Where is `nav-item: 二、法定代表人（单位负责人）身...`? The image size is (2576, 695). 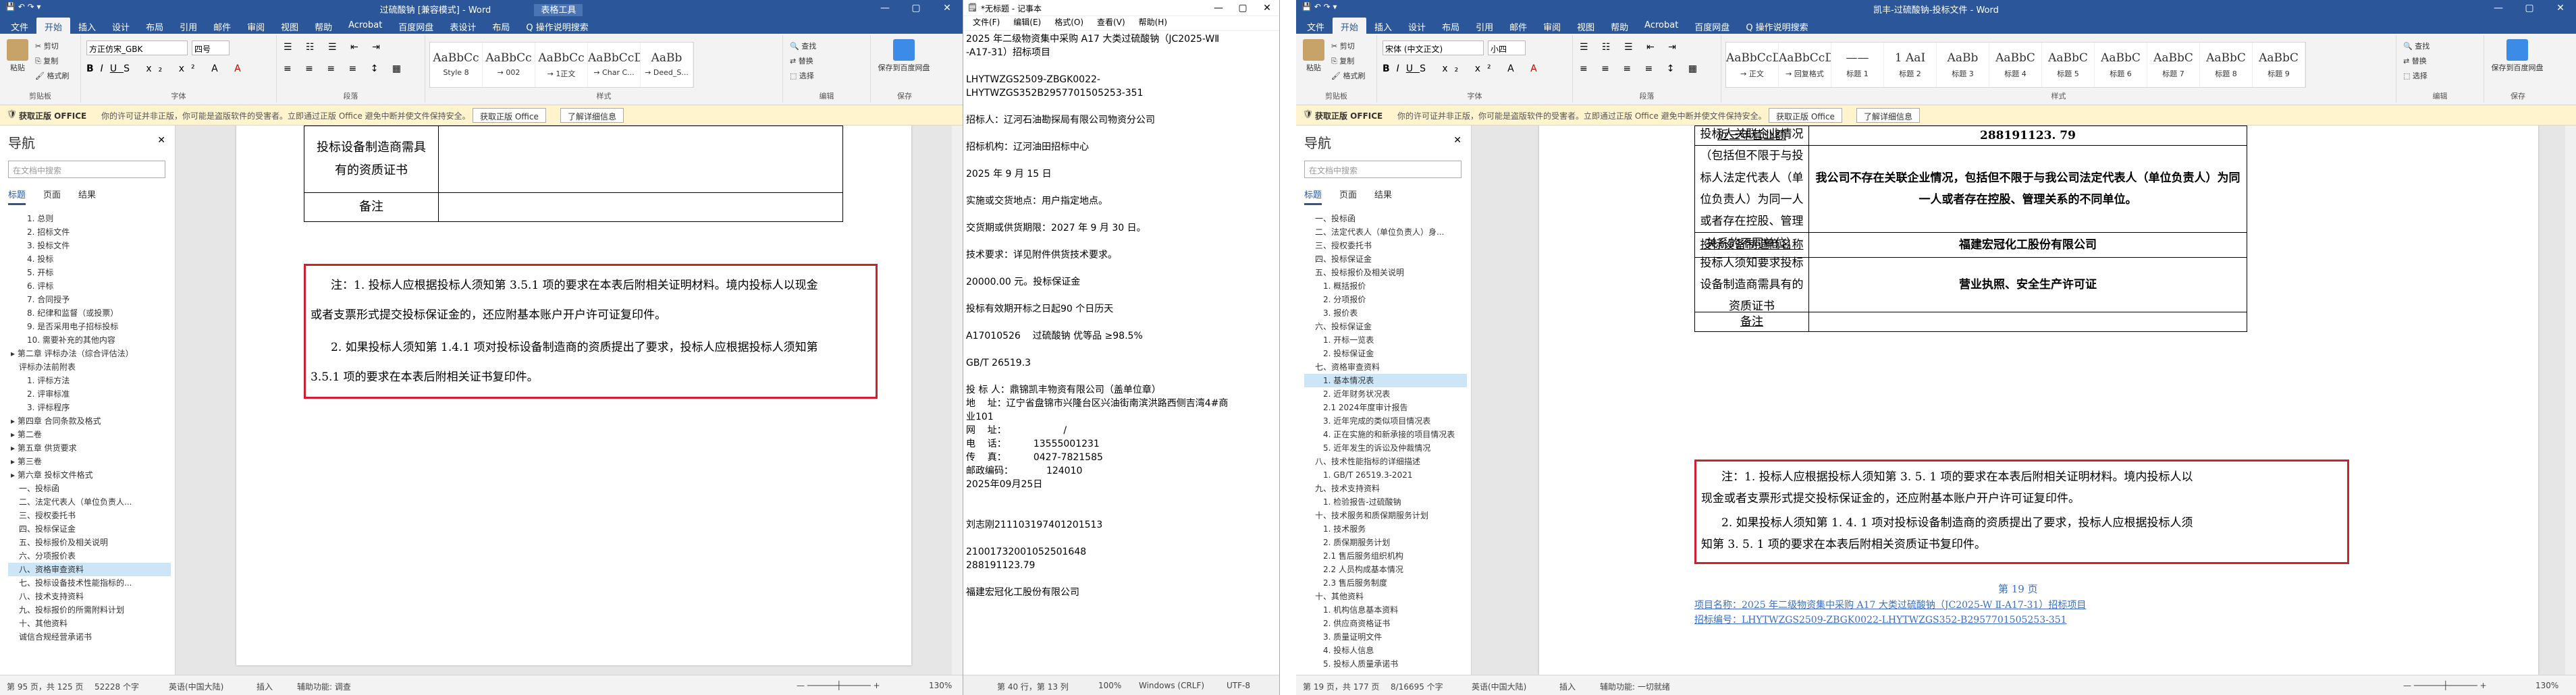 nav-item: 二、法定代表人（单位负责人）身... is located at coordinates (1385, 232).